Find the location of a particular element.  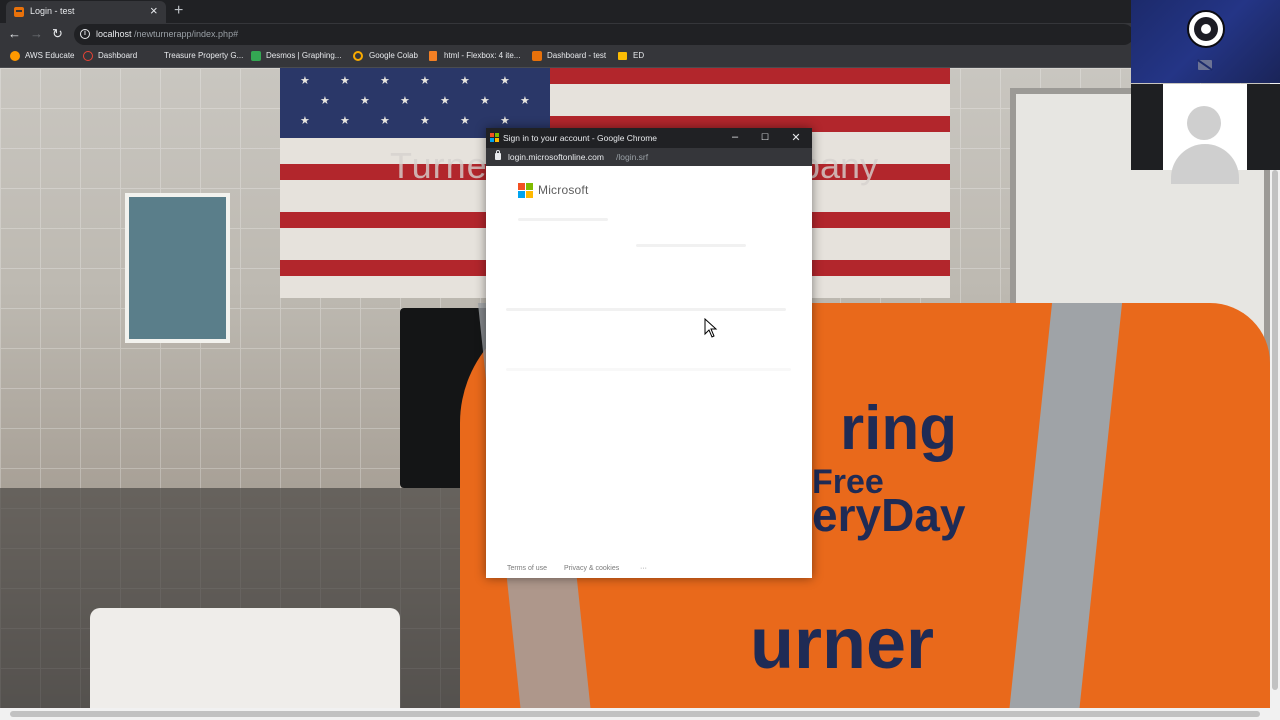

colab-icon is located at coordinates (358, 56).